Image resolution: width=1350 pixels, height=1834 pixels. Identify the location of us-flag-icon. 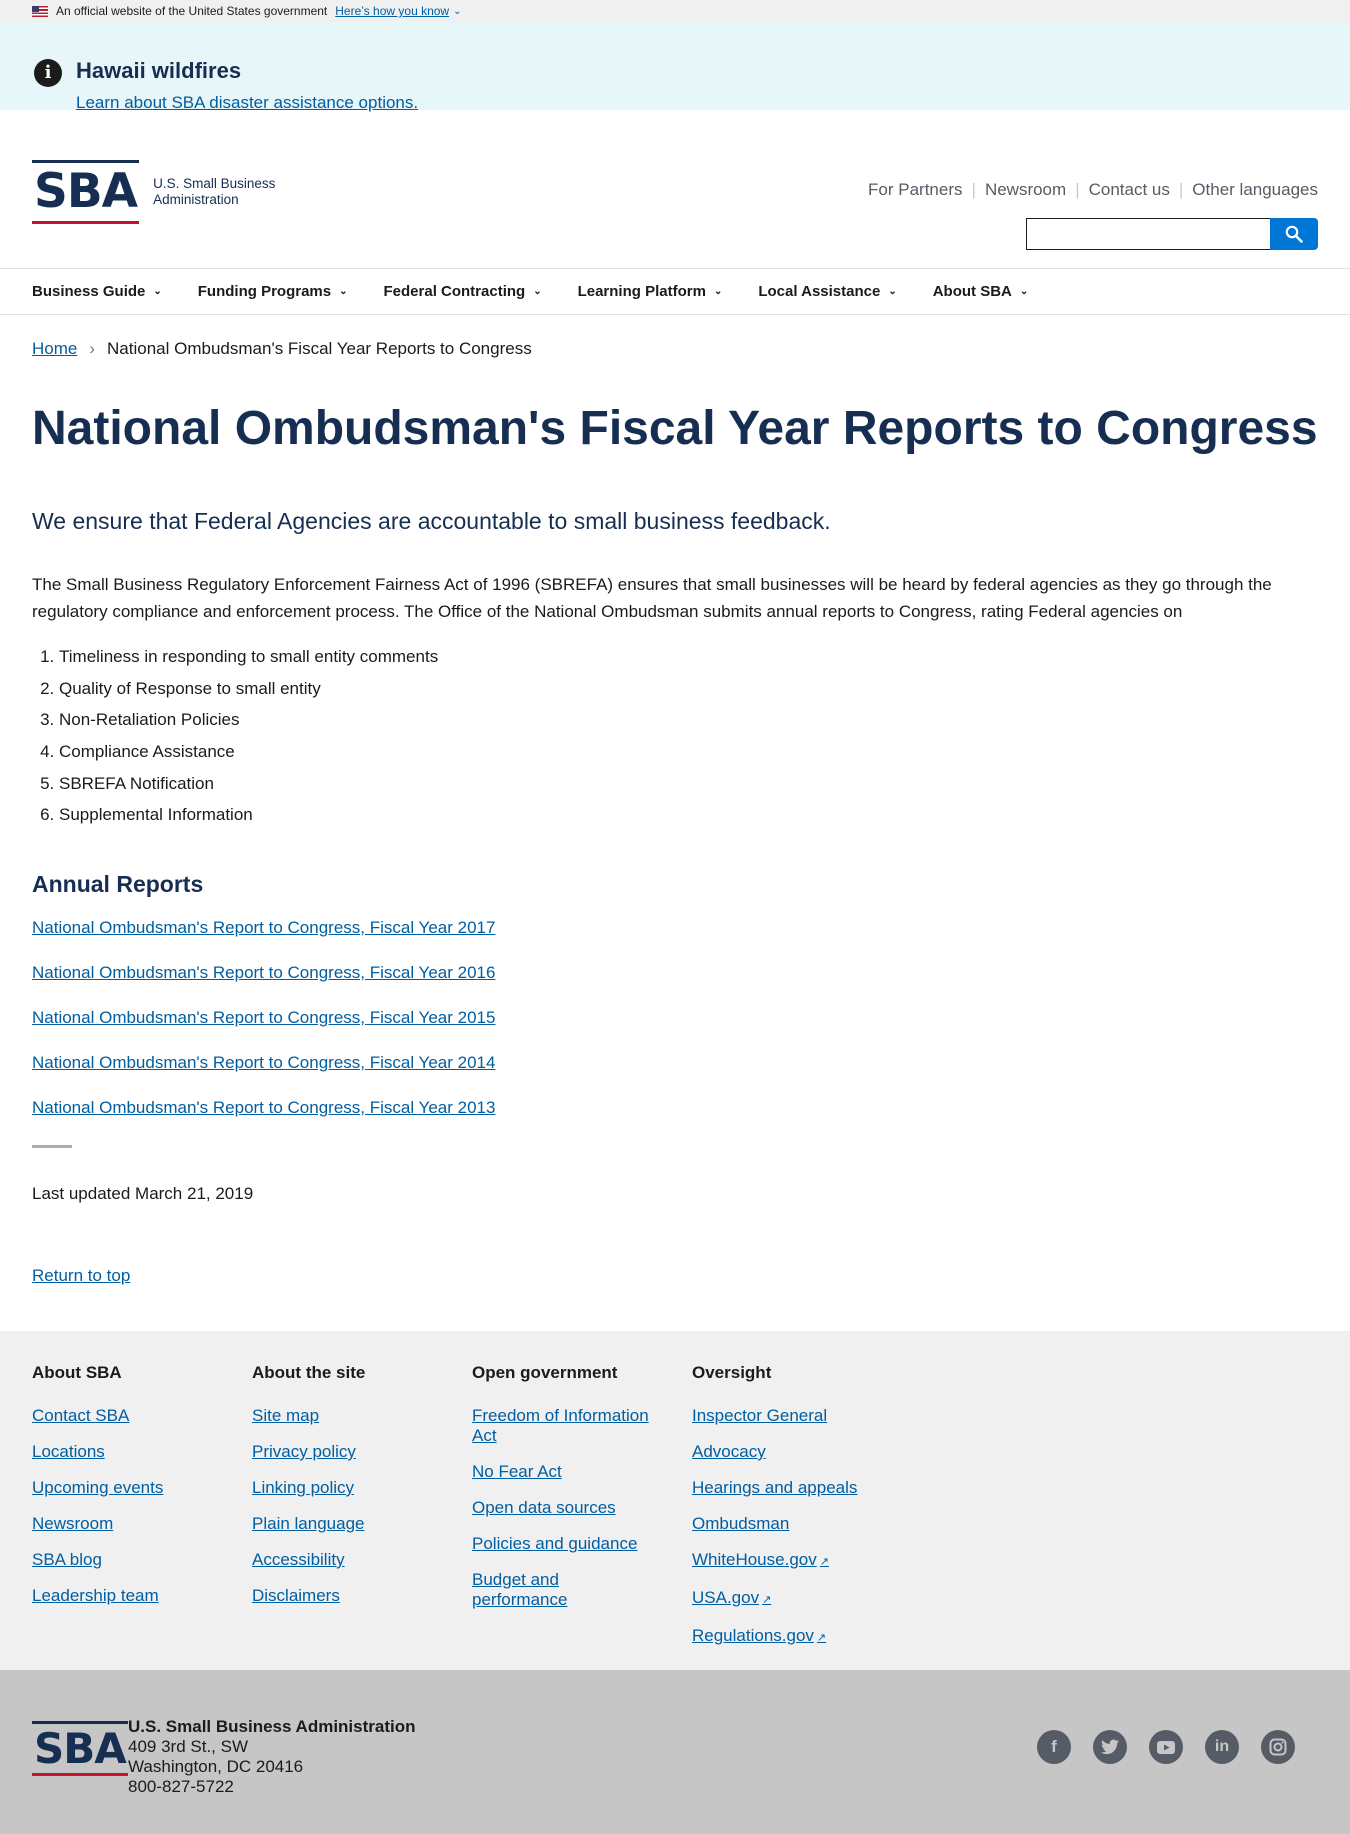
(40, 11).